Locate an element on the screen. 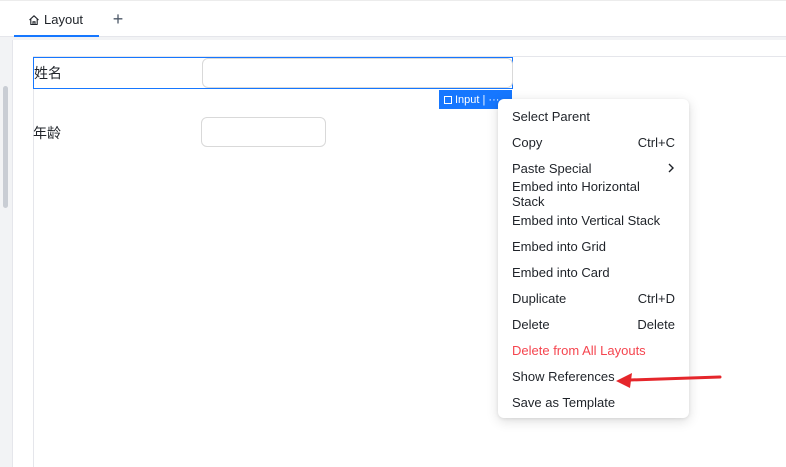 This screenshot has height=467, width=786. delete-shortcut: Delete is located at coordinates (656, 324).